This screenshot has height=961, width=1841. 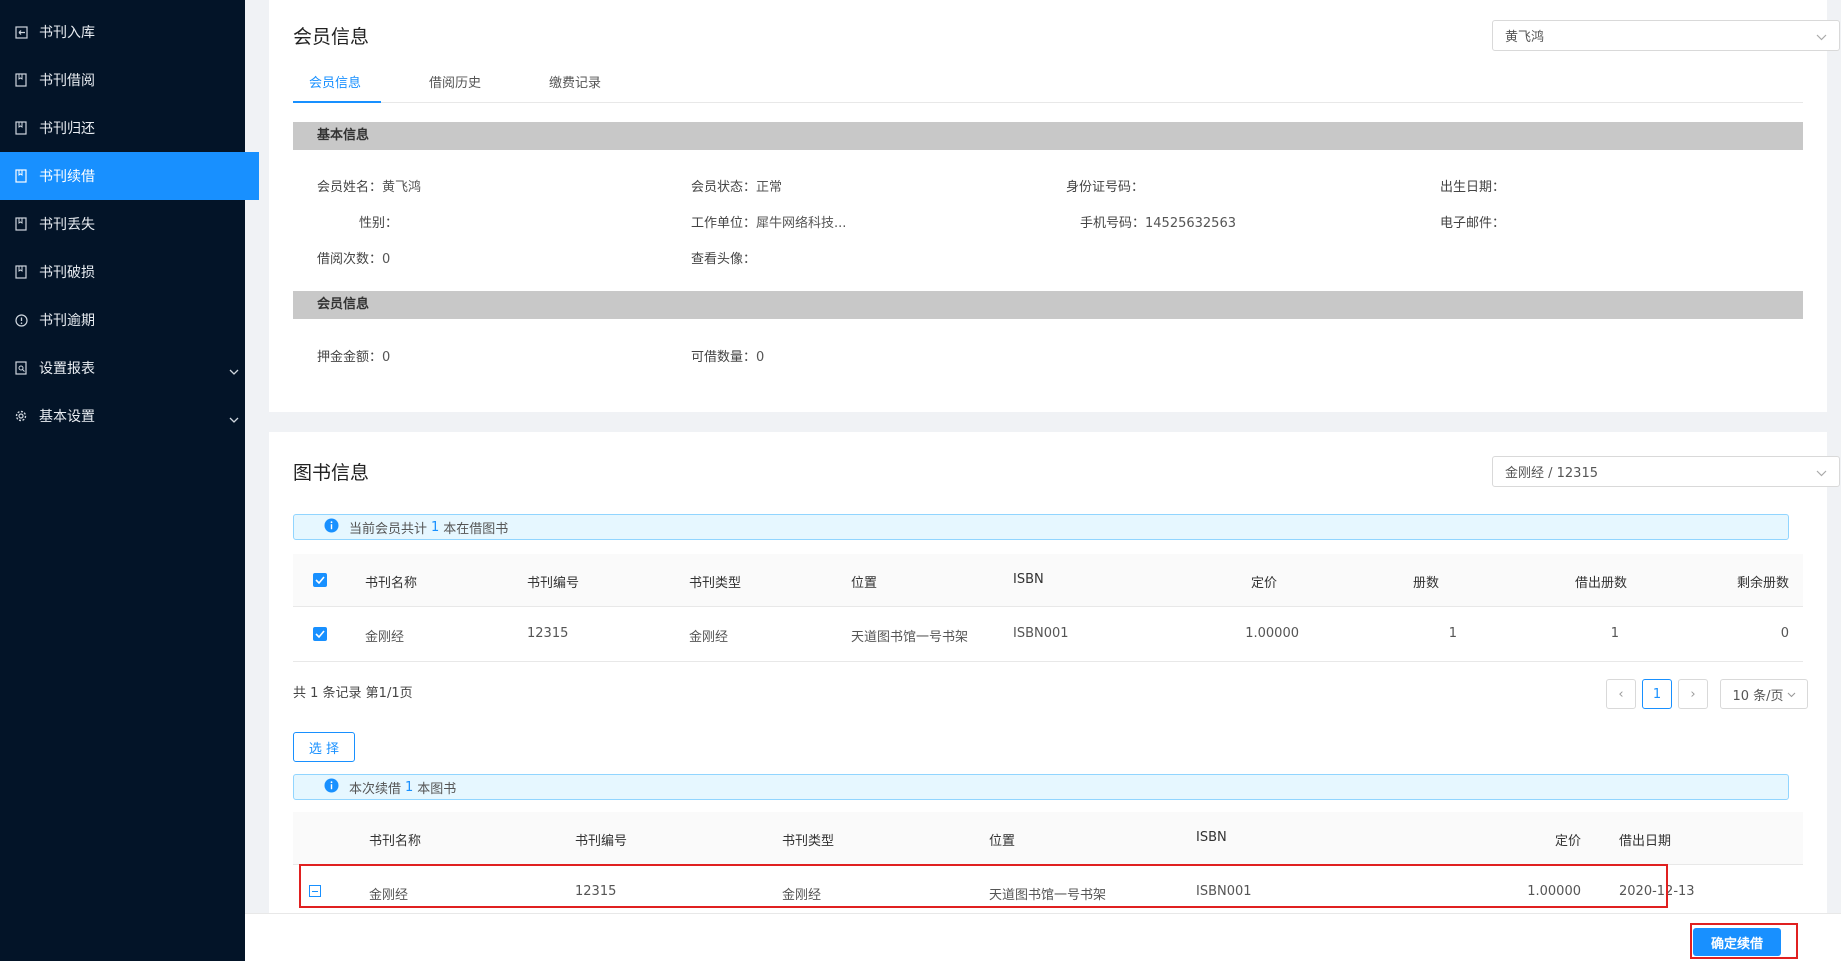 I want to click on field-view-avatar: 查看头像：, so click(x=723, y=257).